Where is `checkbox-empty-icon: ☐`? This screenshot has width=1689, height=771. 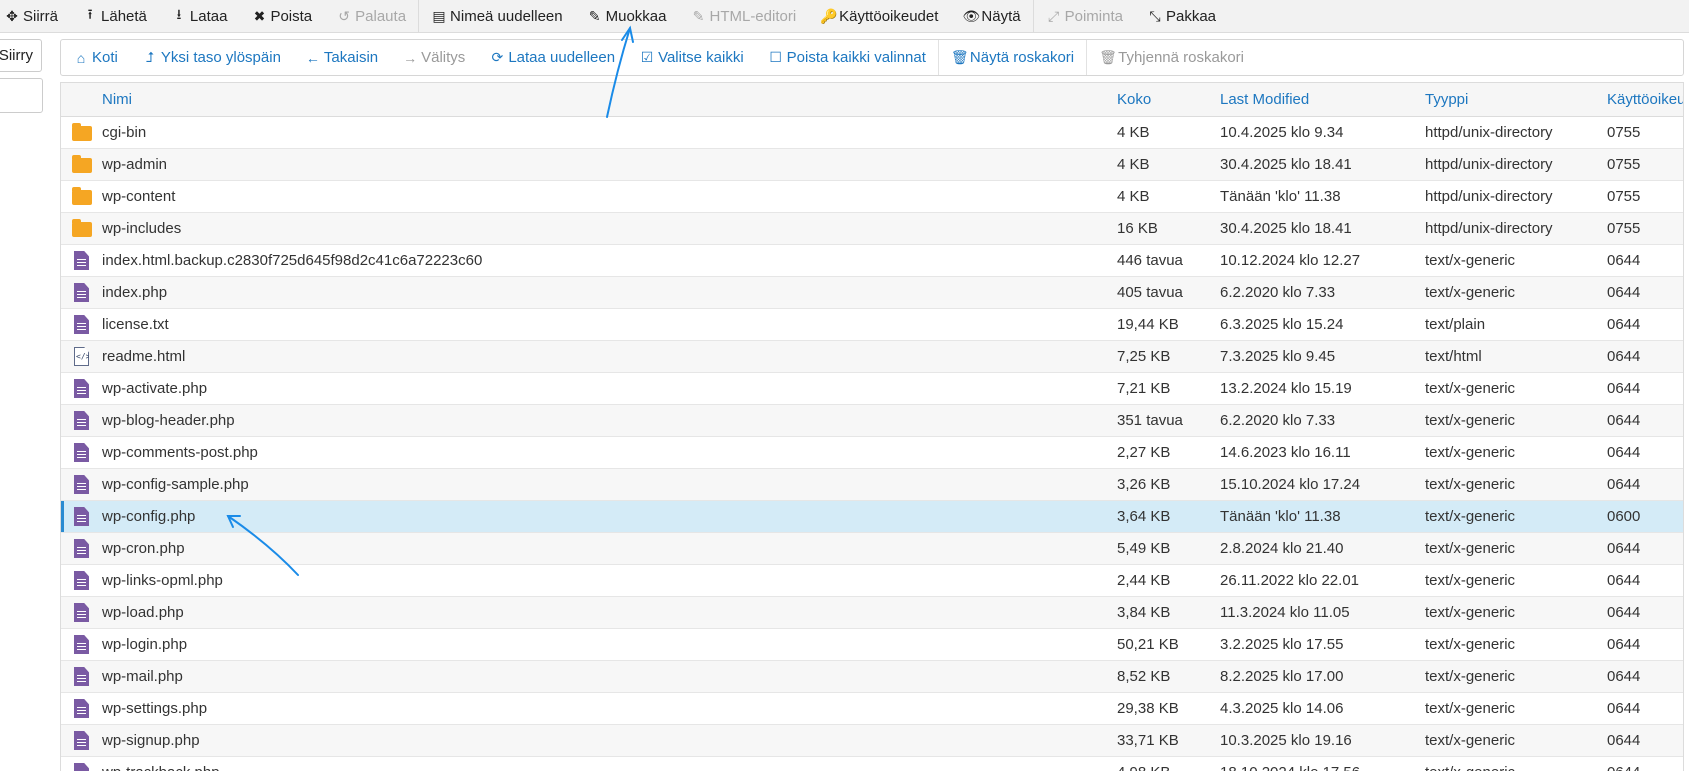 checkbox-empty-icon: ☐ is located at coordinates (775, 57).